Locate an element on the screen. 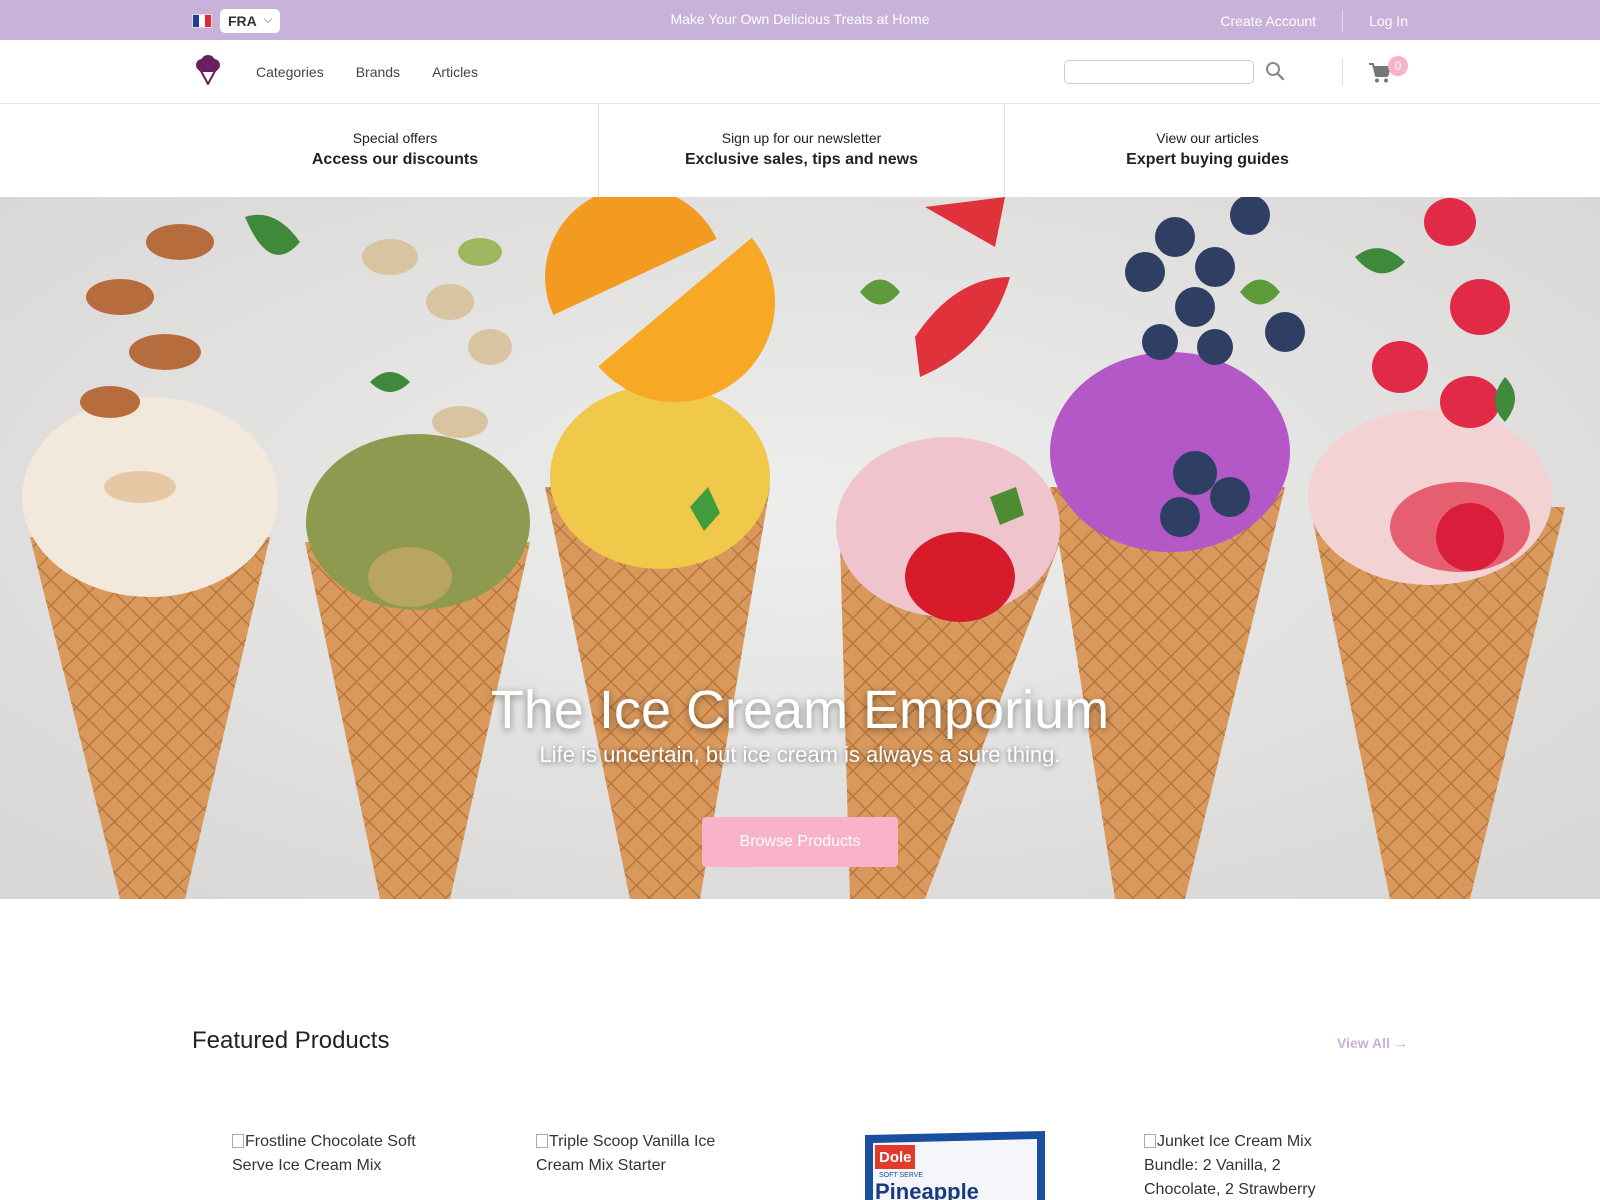 This screenshot has height=1200, width=1600. nav-links: Categories Brands Articles is located at coordinates (367, 72).